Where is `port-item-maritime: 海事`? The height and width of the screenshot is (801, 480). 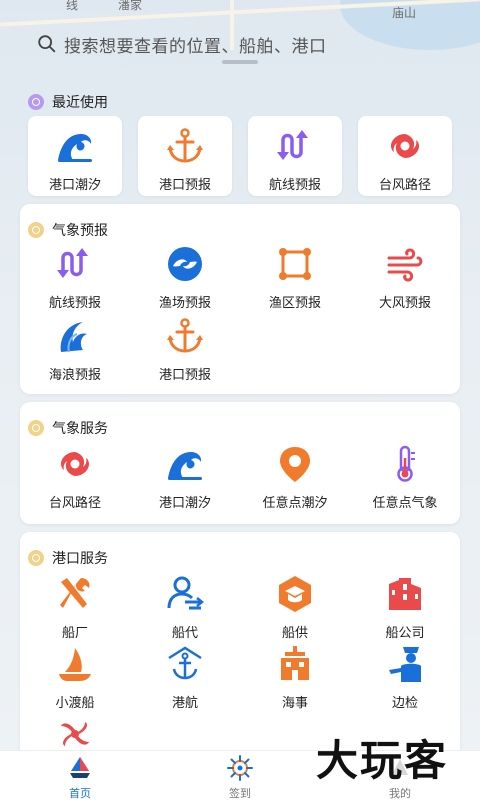 port-item-maritime: 海事 is located at coordinates (295, 677).